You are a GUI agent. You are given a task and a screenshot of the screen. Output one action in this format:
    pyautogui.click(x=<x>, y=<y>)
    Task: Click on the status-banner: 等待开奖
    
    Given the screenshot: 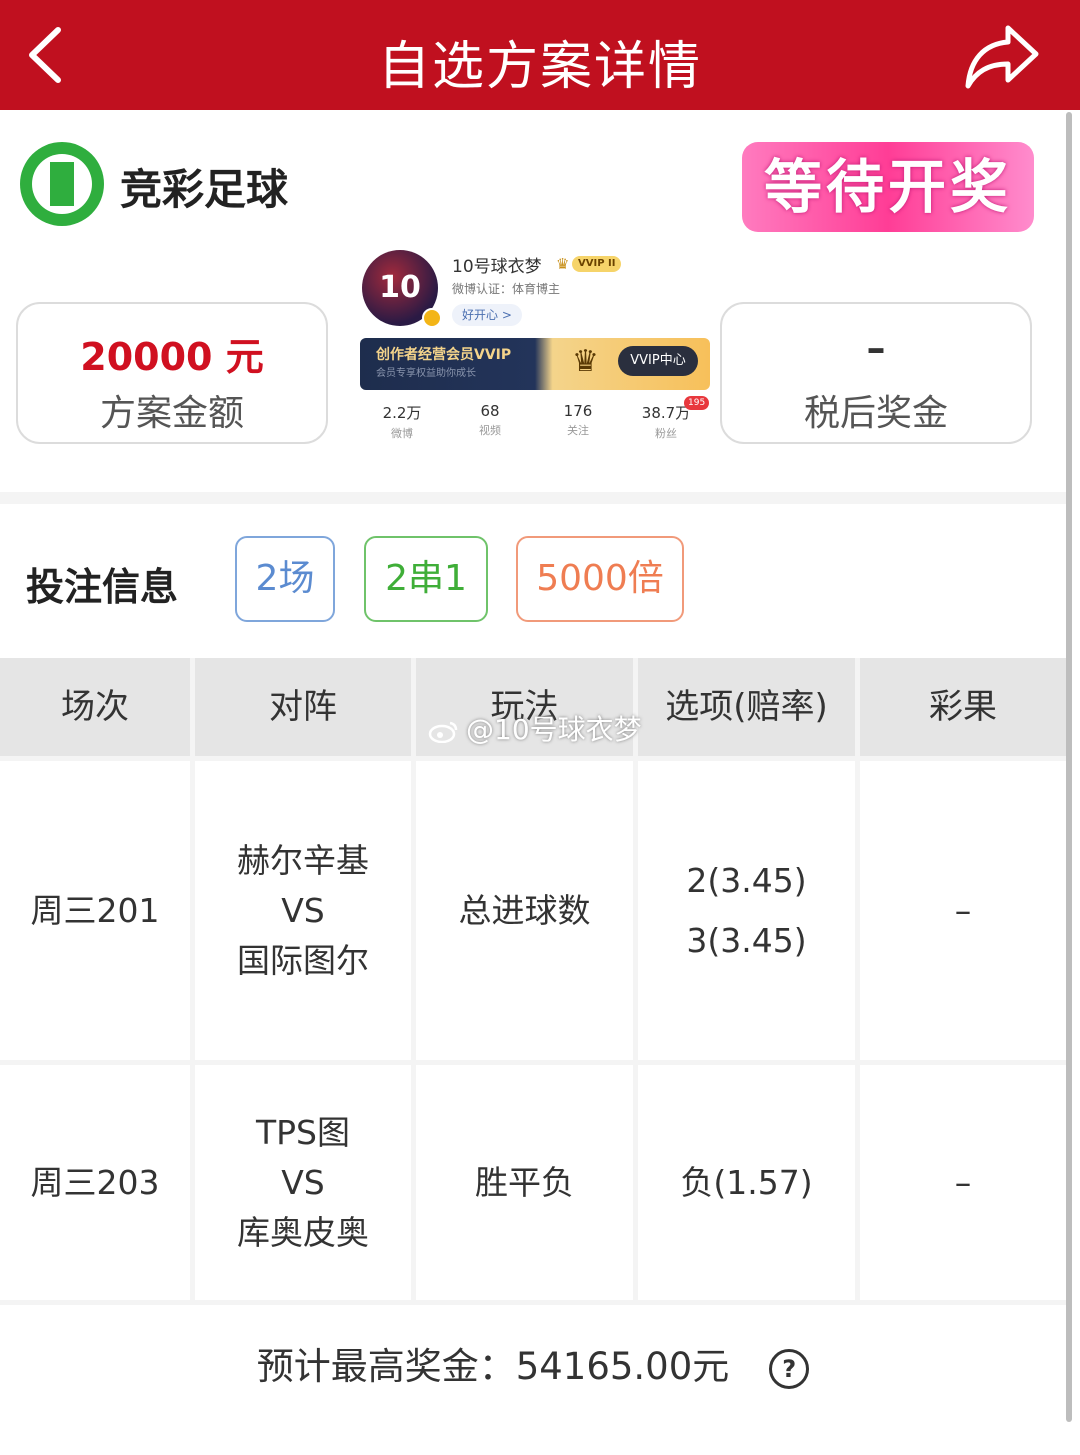 What is the action you would take?
    pyautogui.click(x=888, y=187)
    